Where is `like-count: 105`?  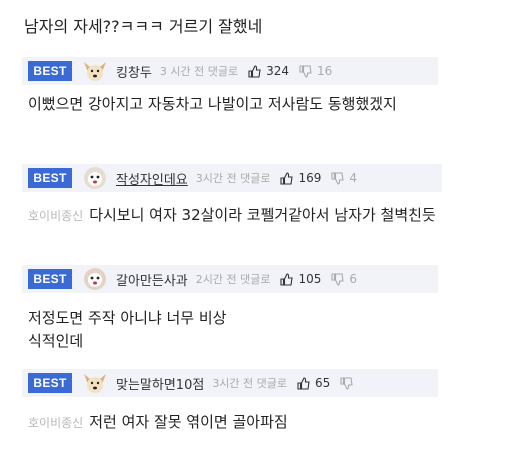 like-count: 105 is located at coordinates (310, 279).